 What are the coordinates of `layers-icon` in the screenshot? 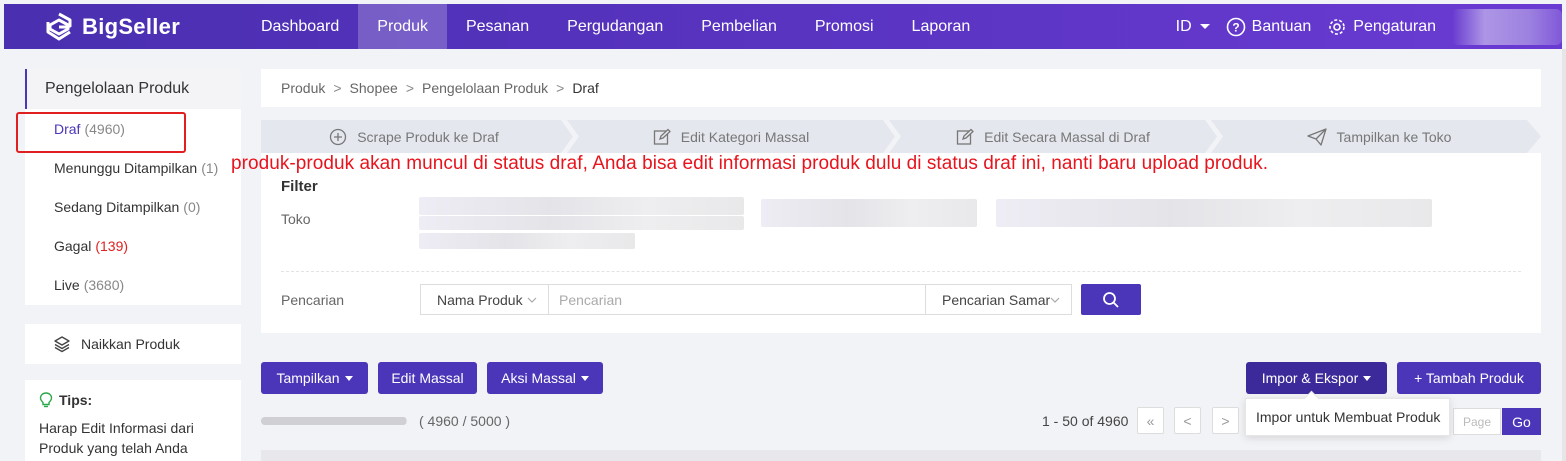 It's located at (62, 344).